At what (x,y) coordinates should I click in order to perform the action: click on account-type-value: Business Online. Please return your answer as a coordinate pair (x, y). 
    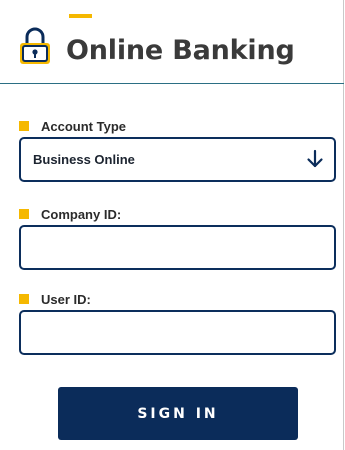
    Looking at the image, I should click on (84, 159).